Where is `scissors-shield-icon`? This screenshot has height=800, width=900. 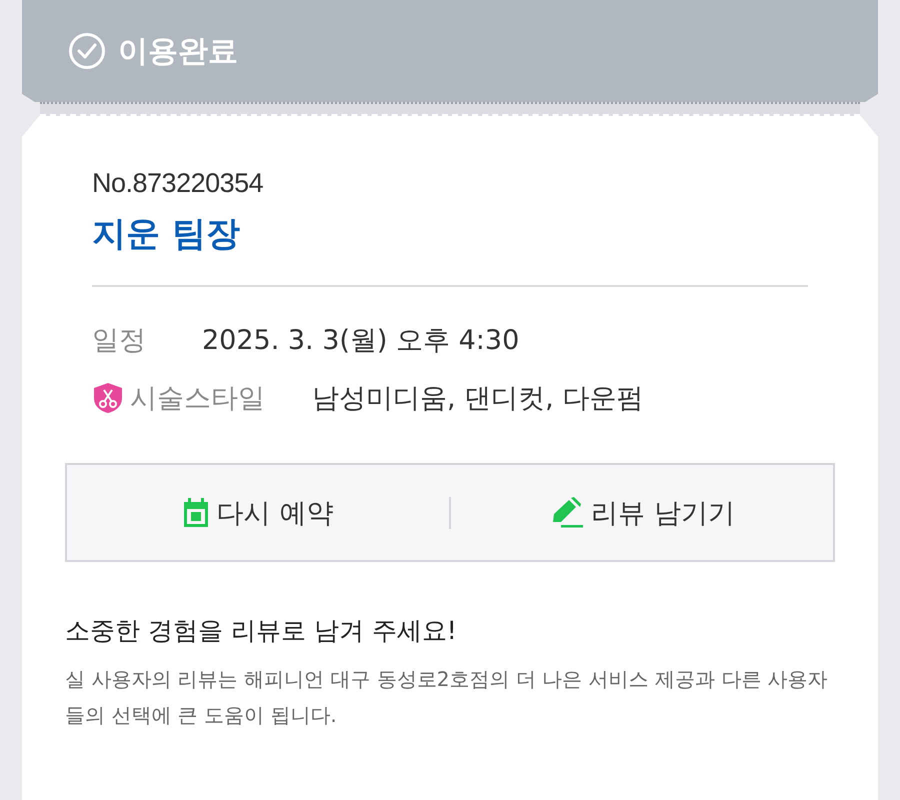
scissors-shield-icon is located at coordinates (108, 398).